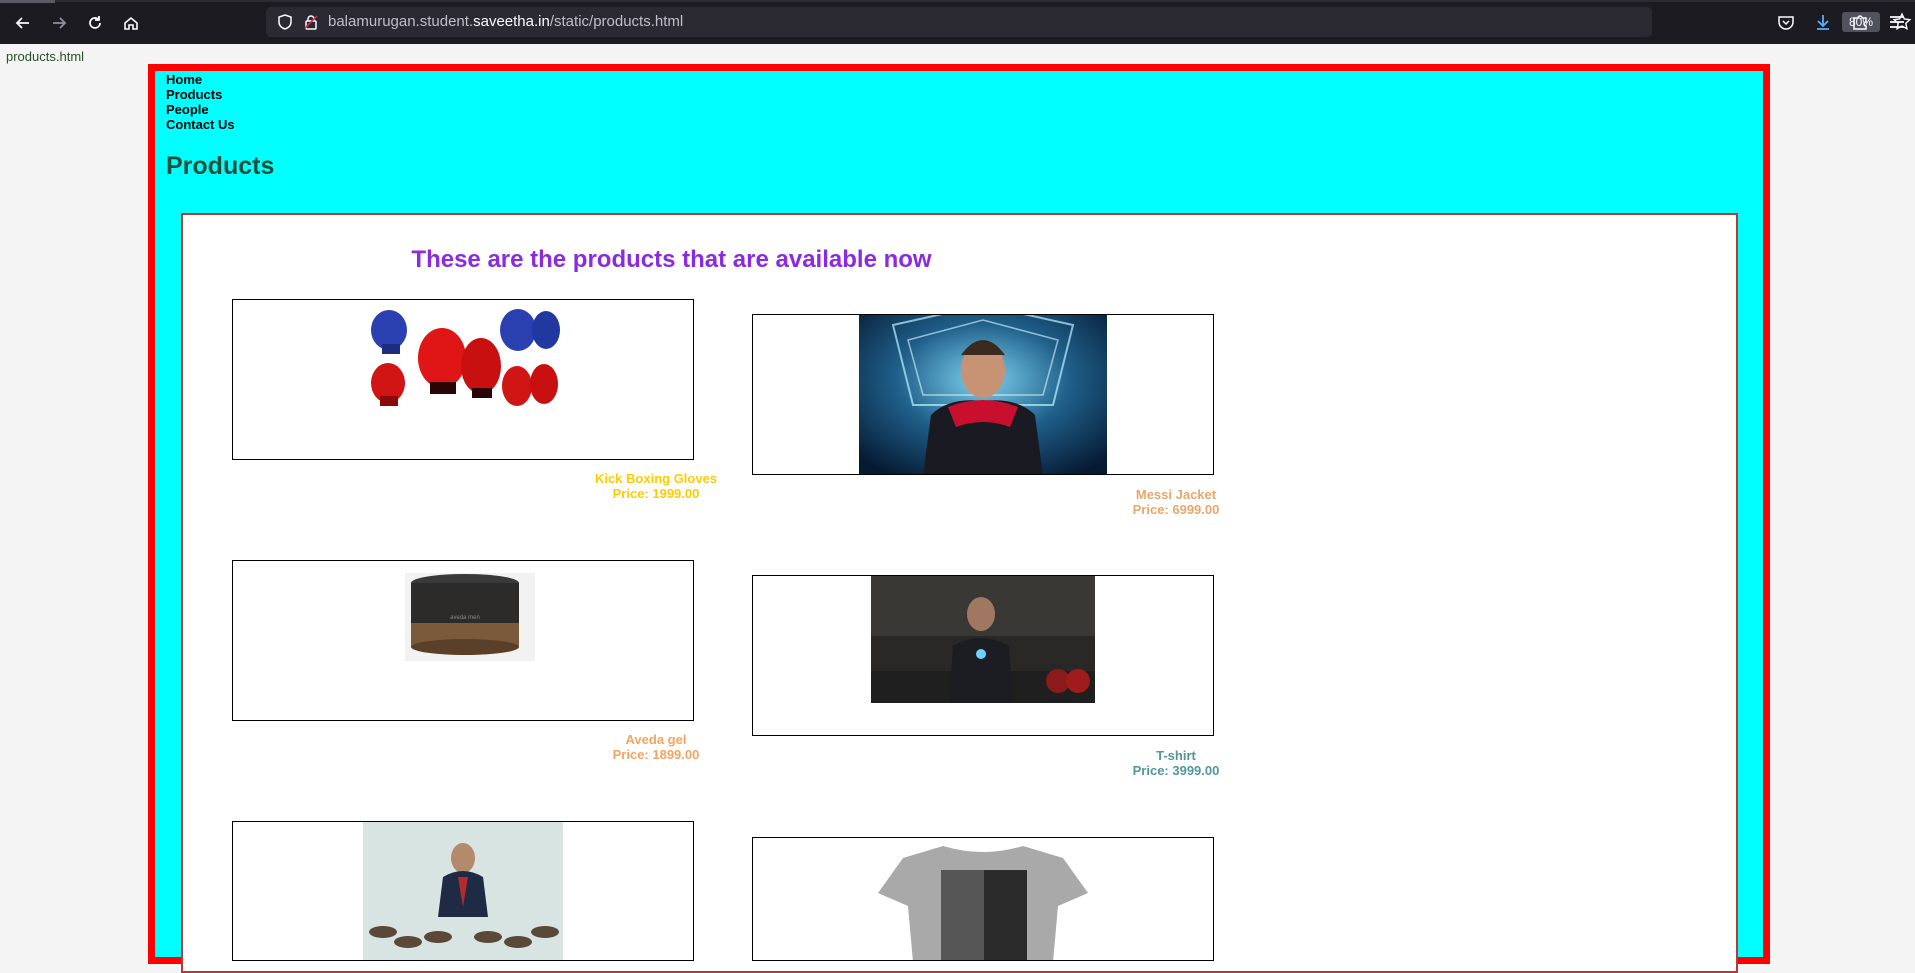 Image resolution: width=1915 pixels, height=973 pixels. I want to click on product-image-box-t-shirt, so click(983, 655).